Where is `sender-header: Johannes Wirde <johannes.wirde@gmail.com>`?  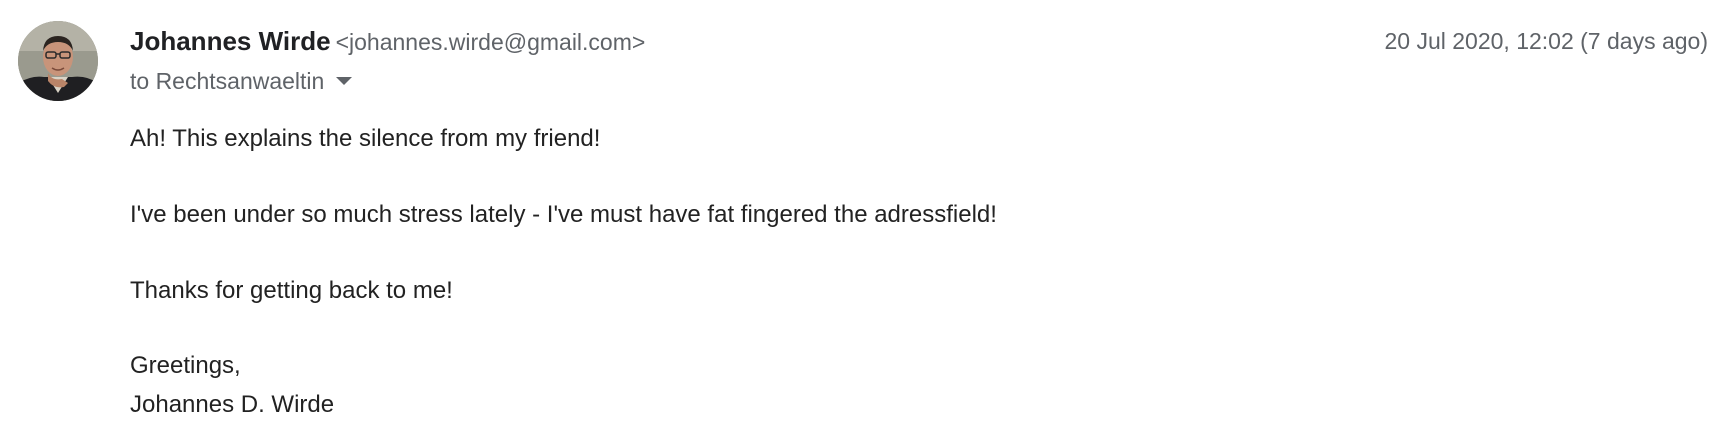 sender-header: Johannes Wirde <johannes.wirde@gmail.com> is located at coordinates (387, 43).